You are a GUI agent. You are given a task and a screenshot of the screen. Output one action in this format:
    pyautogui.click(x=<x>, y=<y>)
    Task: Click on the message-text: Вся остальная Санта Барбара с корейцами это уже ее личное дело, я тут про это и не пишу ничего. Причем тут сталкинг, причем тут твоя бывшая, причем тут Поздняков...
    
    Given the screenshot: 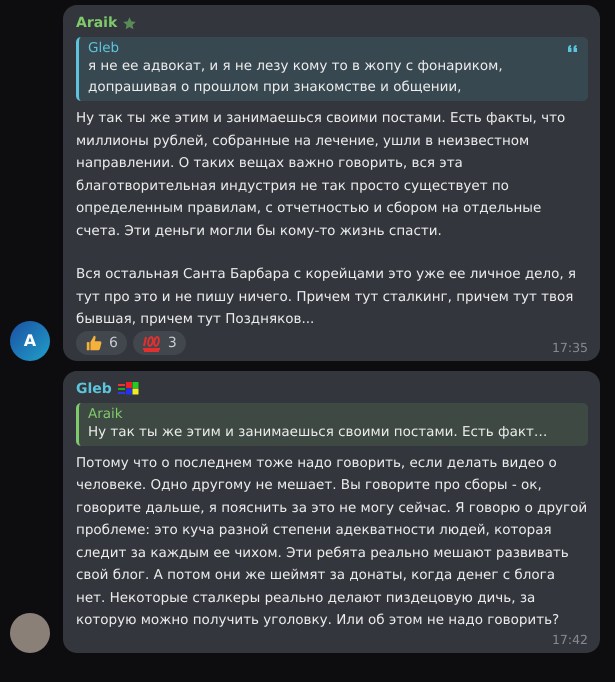 What is the action you would take?
    pyautogui.click(x=327, y=297)
    